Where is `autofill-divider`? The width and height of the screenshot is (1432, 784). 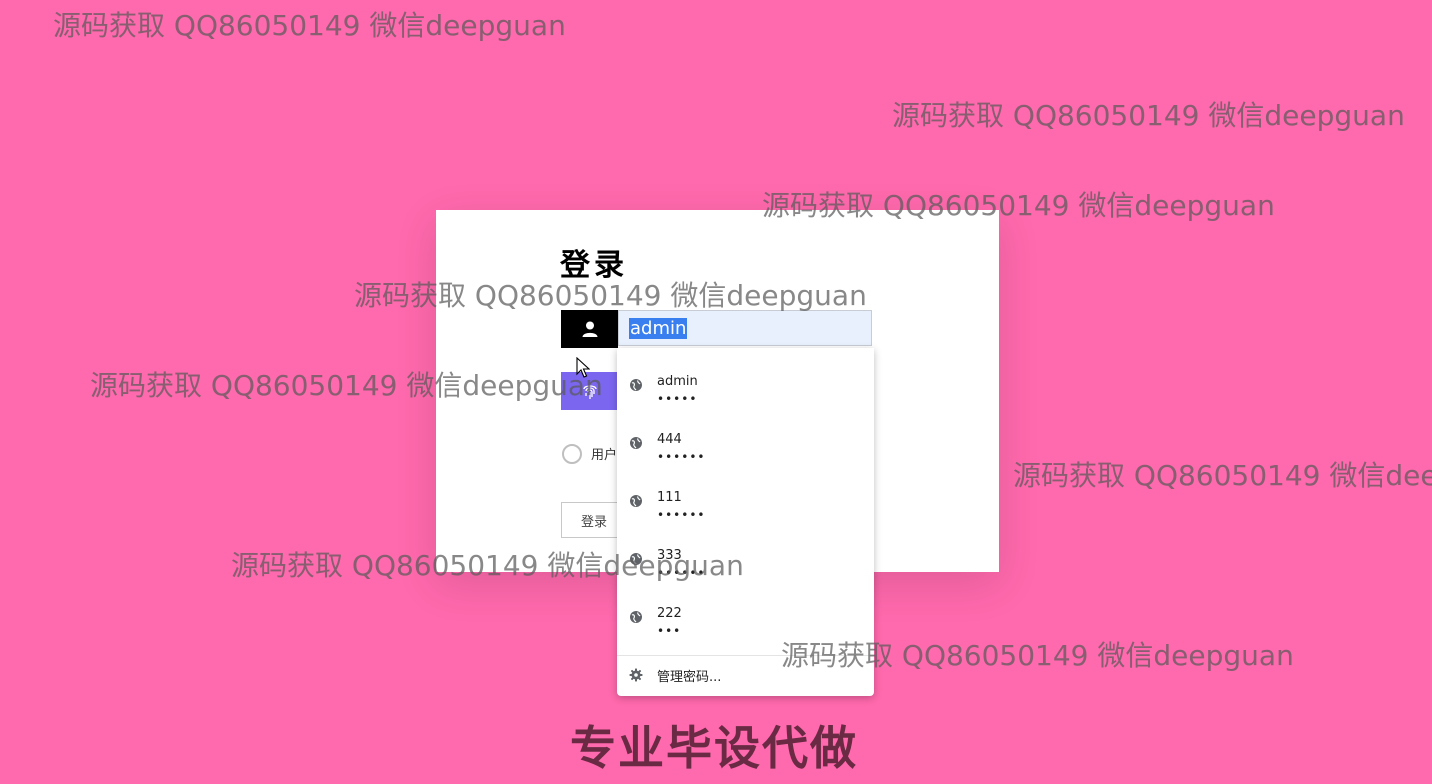 autofill-divider is located at coordinates (745, 655).